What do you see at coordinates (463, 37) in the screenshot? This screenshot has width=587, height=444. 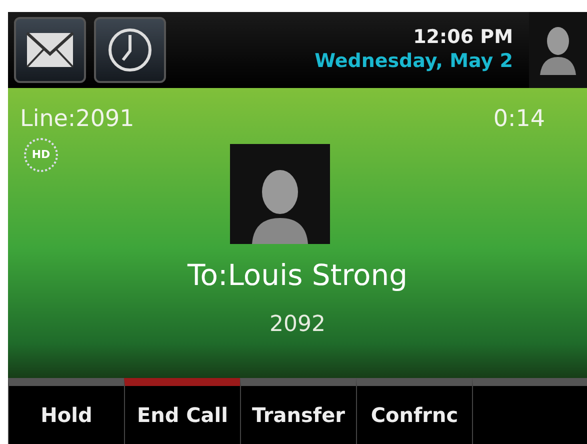 I see `clock-time: 12:06 PM` at bounding box center [463, 37].